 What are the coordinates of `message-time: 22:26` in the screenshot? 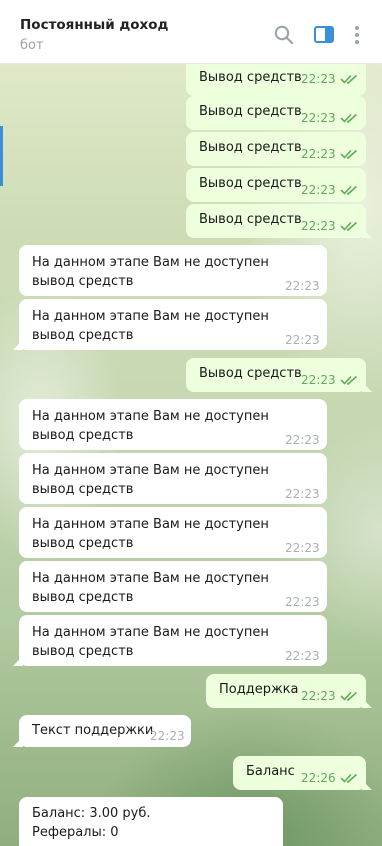 It's located at (318, 778).